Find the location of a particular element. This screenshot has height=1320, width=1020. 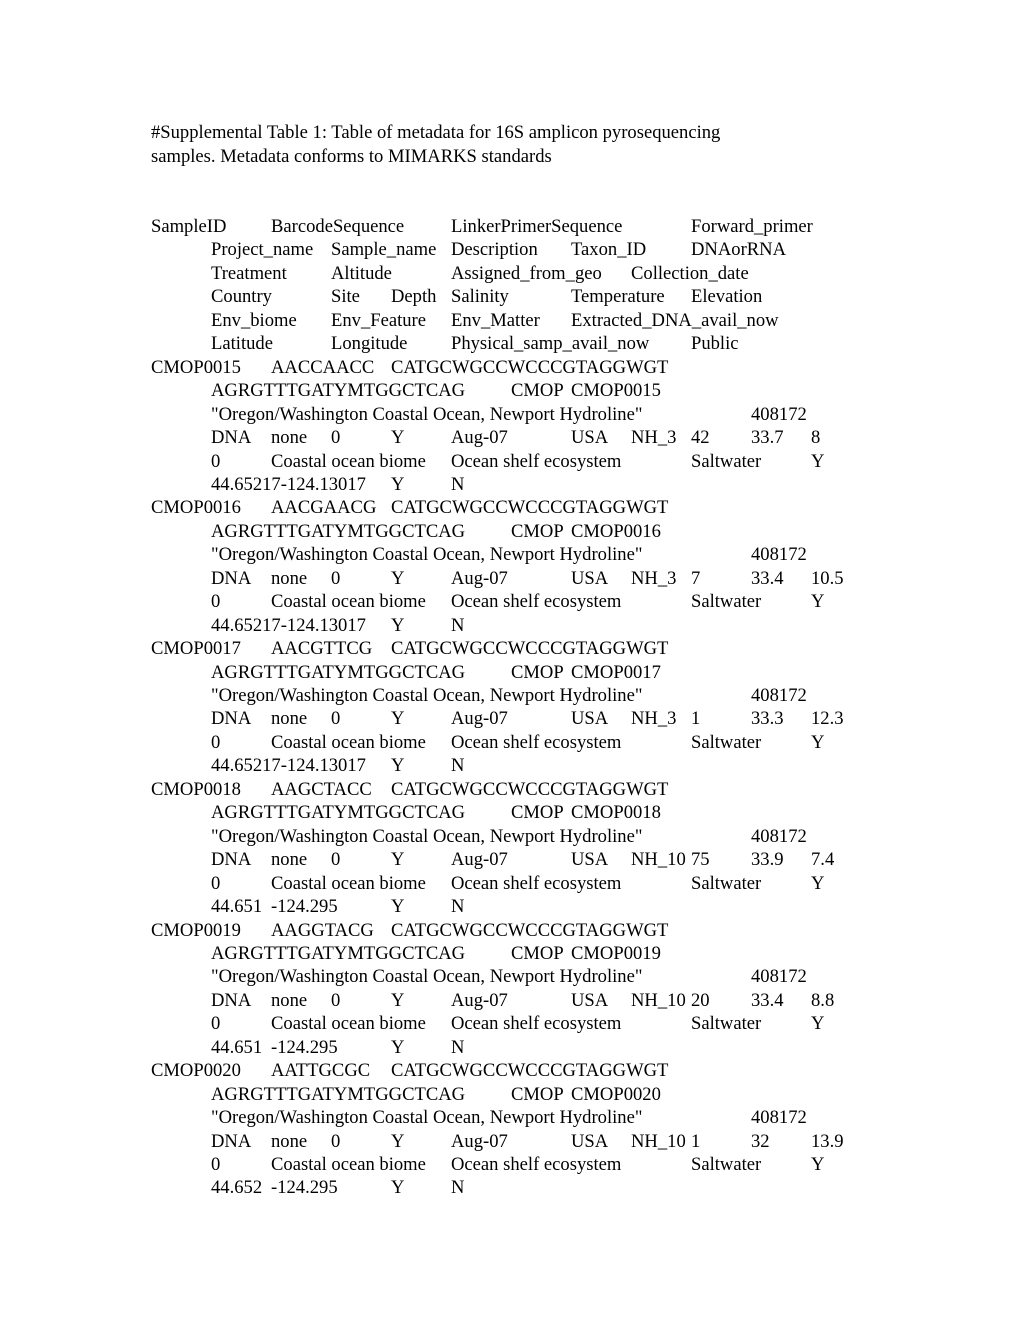

cell-temperature: 10.5 is located at coordinates (827, 578).